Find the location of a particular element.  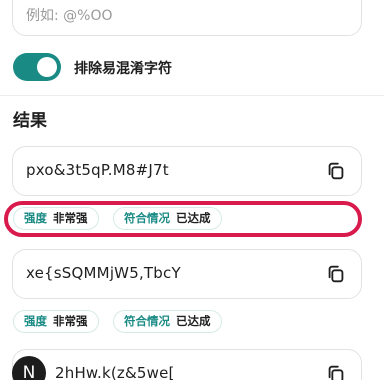

password-text: 2hHw.k(z&5we[ is located at coordinates (115, 372).